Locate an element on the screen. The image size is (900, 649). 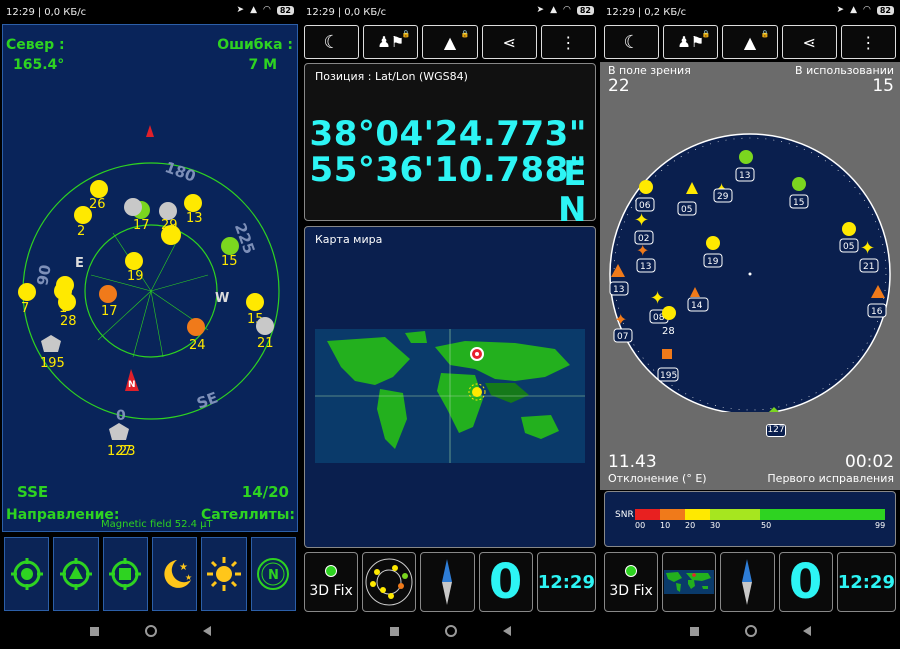
satellite-marker: 19 is located at coordinates (134, 268).